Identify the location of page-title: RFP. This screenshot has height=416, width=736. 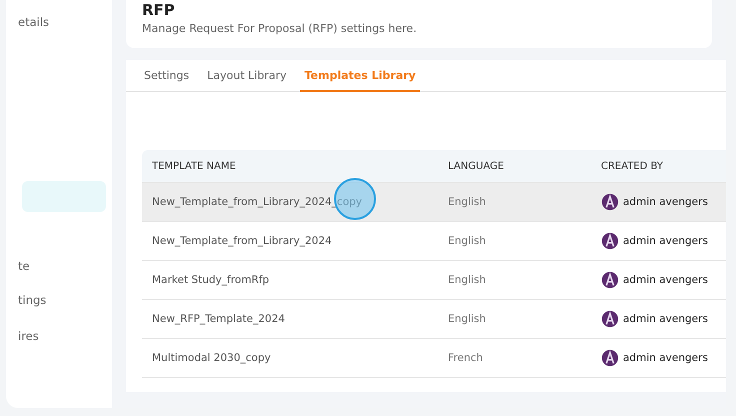
(159, 10).